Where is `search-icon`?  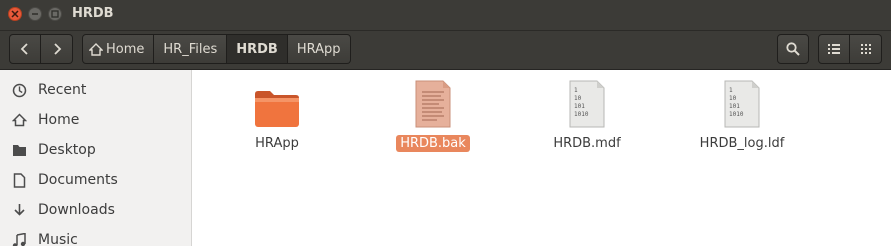
search-icon is located at coordinates (793, 49).